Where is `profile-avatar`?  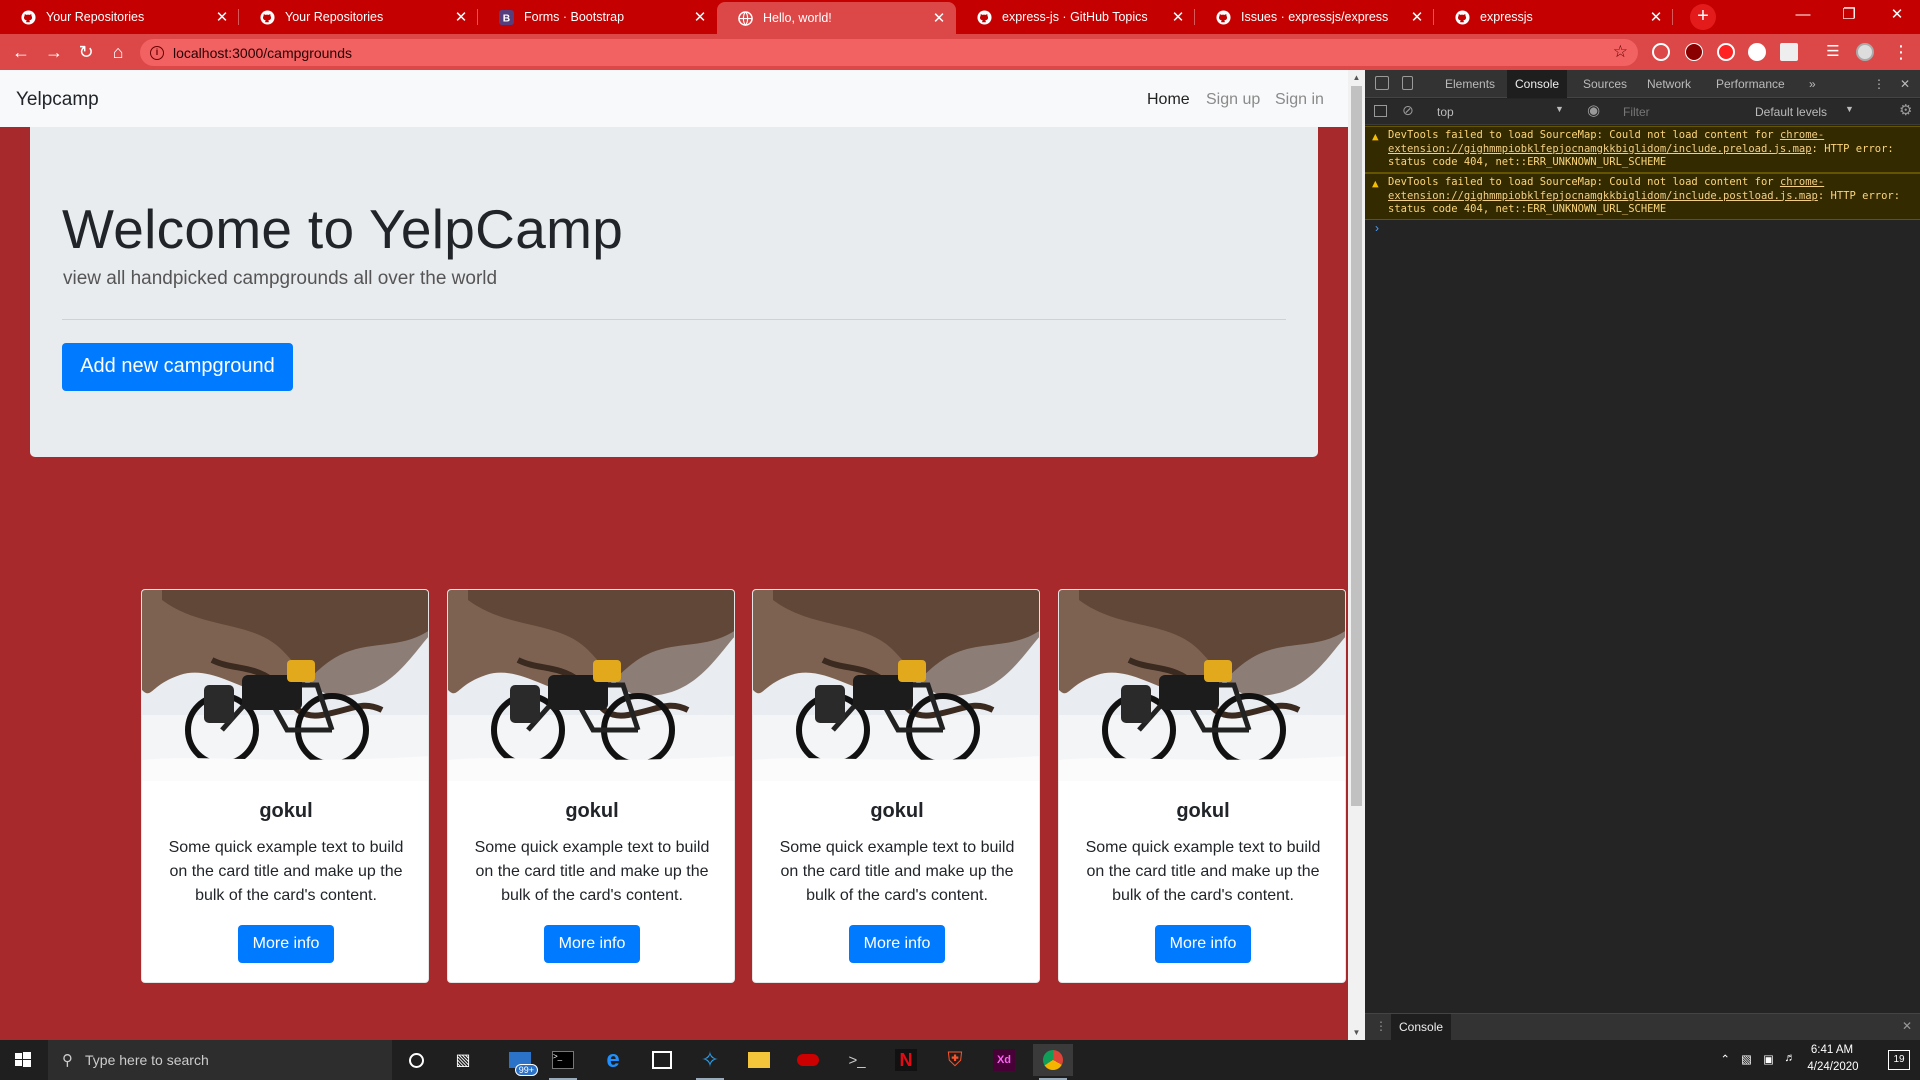 profile-avatar is located at coordinates (1865, 52).